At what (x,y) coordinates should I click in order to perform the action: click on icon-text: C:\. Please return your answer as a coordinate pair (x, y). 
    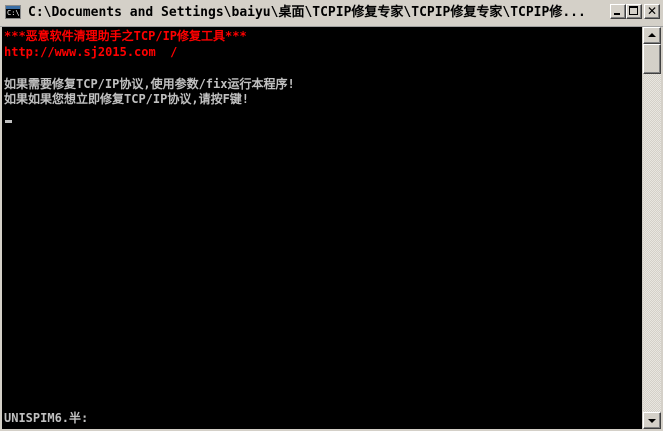
    Looking at the image, I should click on (13, 13).